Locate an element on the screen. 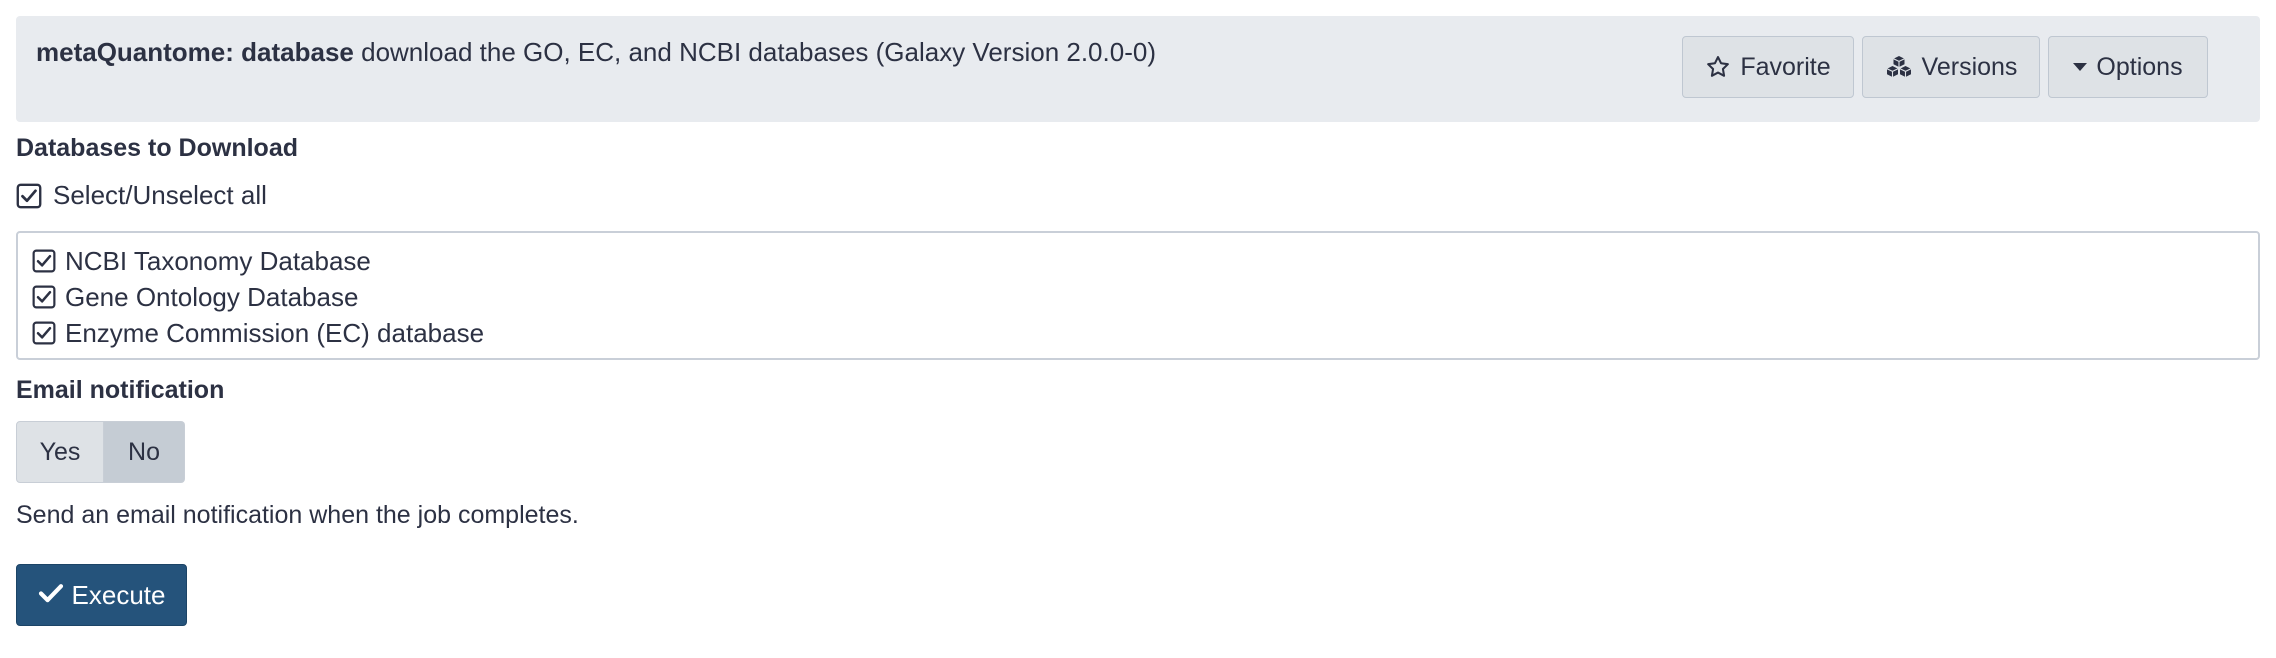 The width and height of the screenshot is (2276, 658). versions-button: Versions is located at coordinates (1951, 67).